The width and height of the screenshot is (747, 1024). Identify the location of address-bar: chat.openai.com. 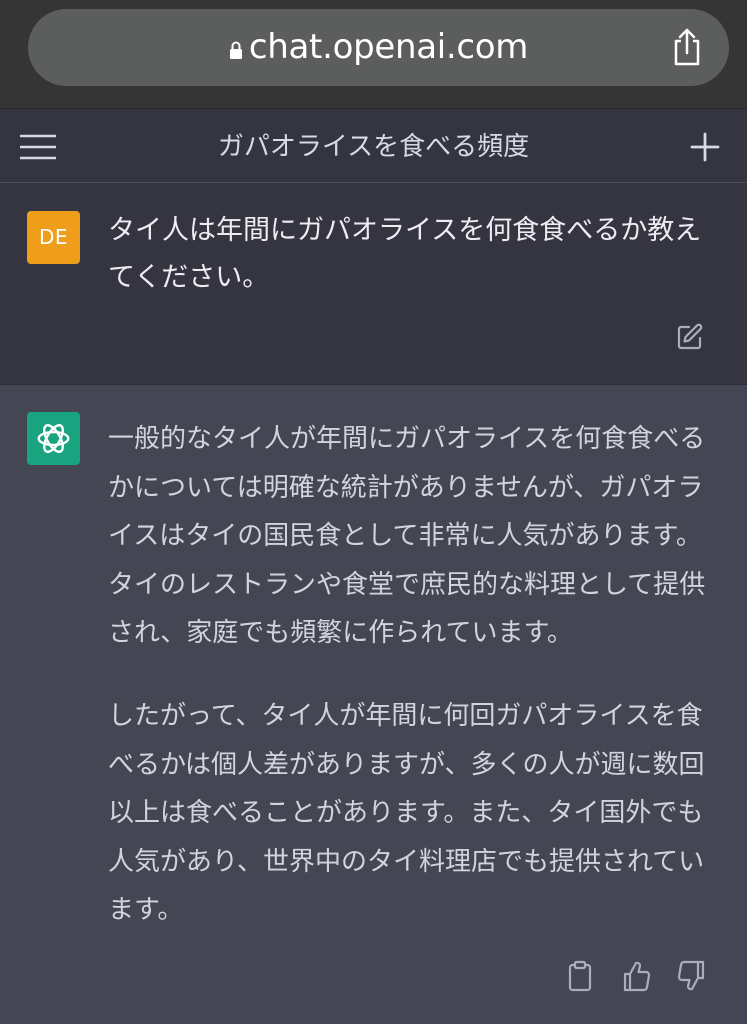
(378, 47).